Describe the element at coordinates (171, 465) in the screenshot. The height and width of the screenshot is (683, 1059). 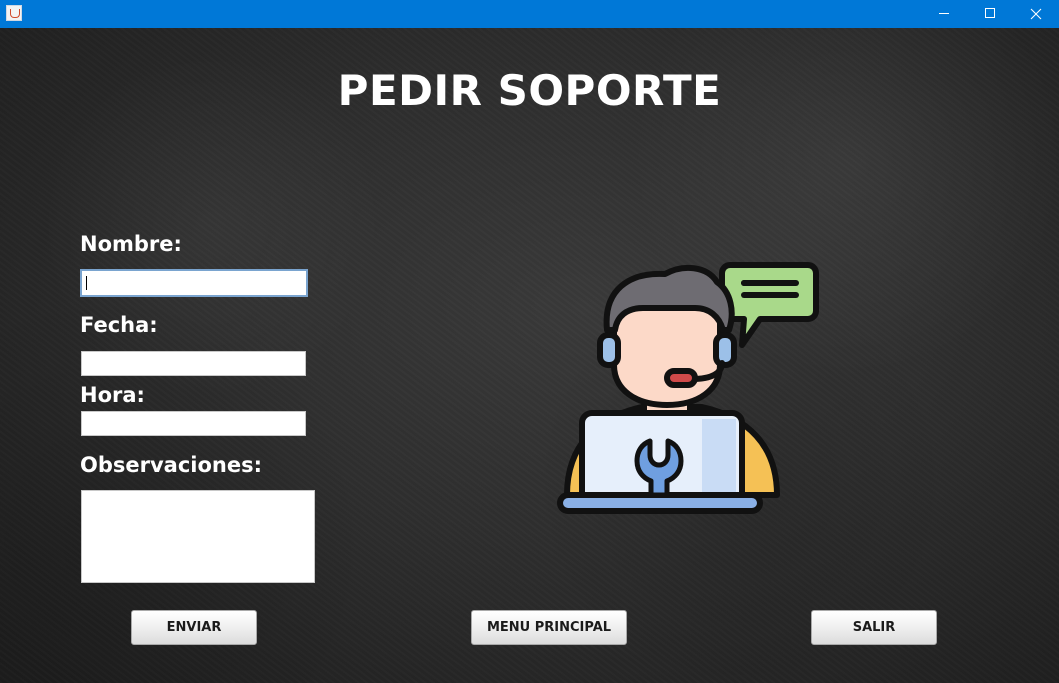
I see `observaciones-label: Observaciones:` at that location.